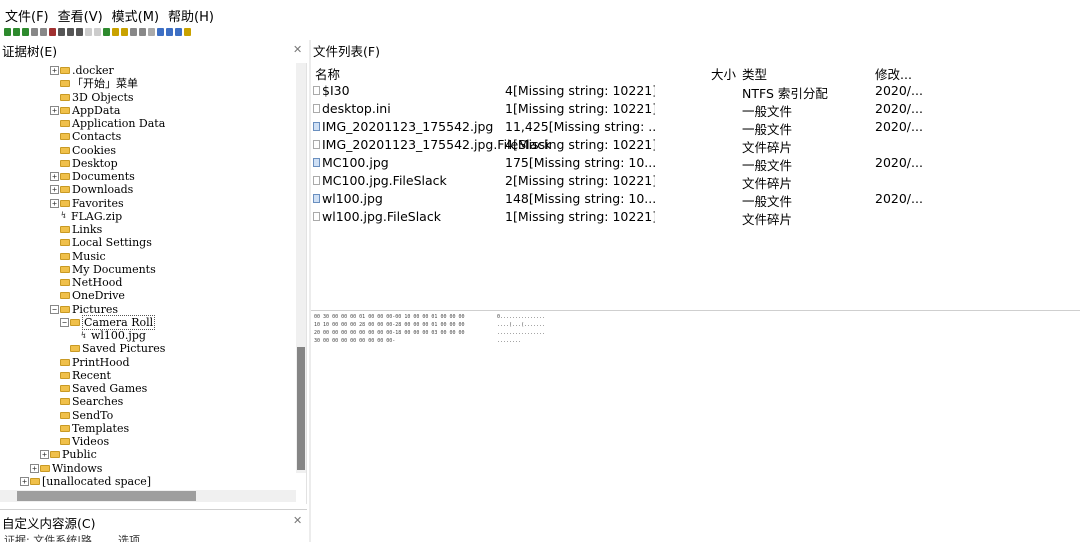 The height and width of the screenshot is (542, 1080). What do you see at coordinates (108, 322) in the screenshot?
I see `tree-item: − Camera Roll` at bounding box center [108, 322].